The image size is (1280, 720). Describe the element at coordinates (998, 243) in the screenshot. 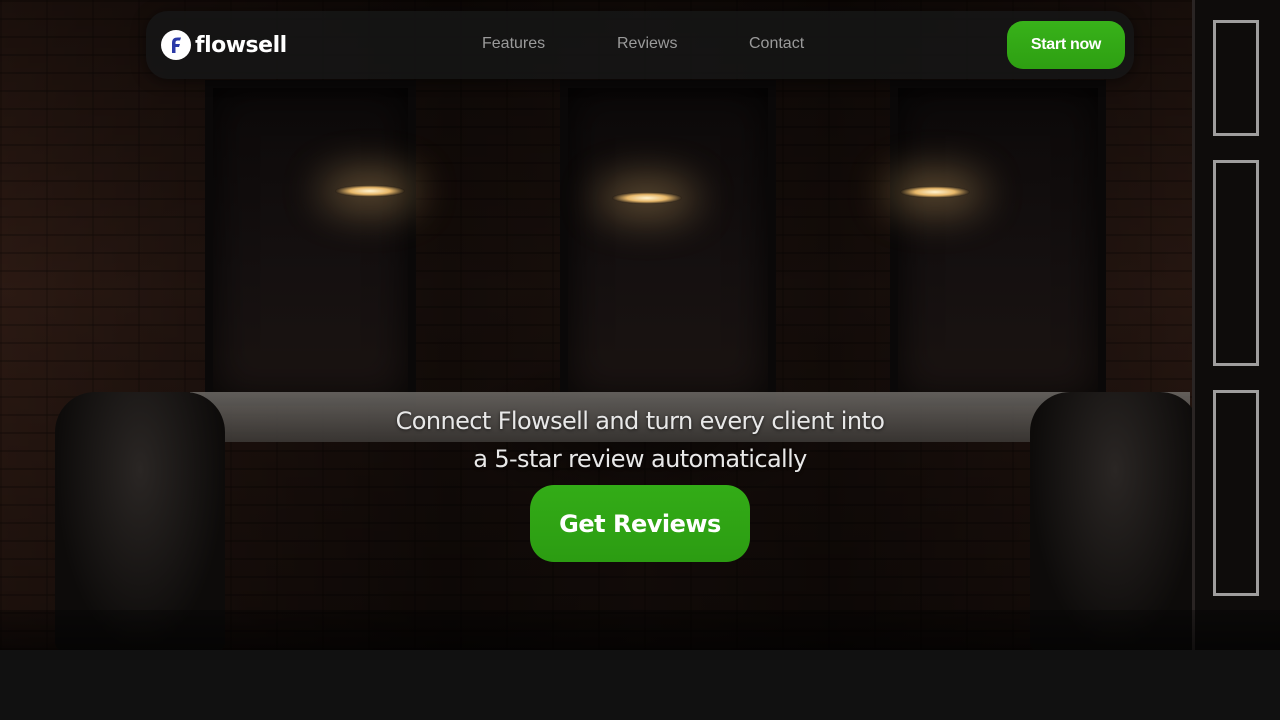

I see `barbershop-mirror-right` at that location.